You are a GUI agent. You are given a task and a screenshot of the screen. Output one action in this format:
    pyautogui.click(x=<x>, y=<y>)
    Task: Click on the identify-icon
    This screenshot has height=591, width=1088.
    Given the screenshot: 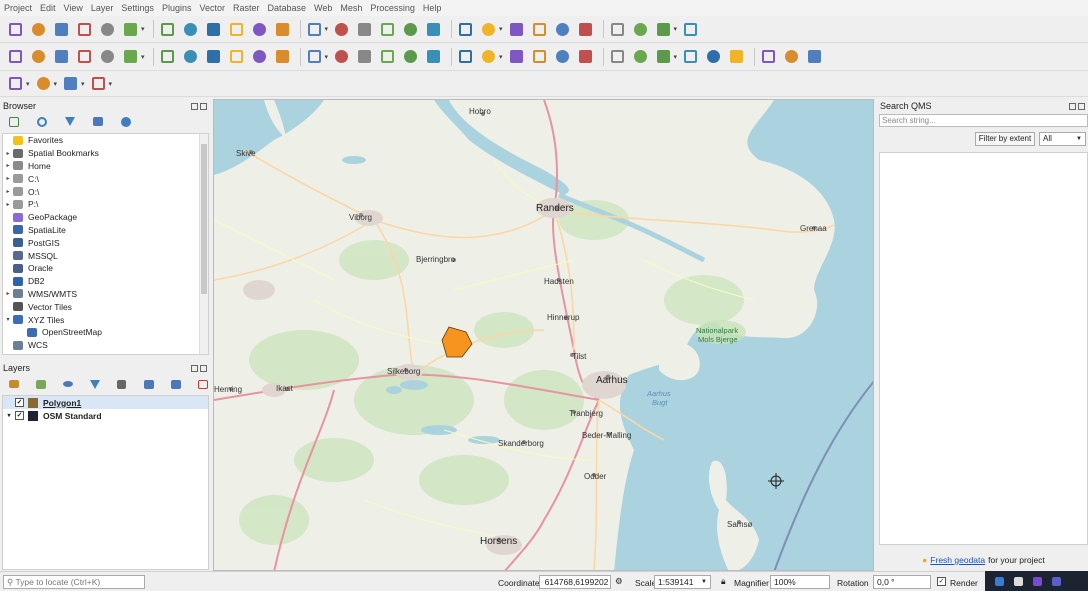 What is the action you would take?
    pyautogui.click(x=516, y=29)
    